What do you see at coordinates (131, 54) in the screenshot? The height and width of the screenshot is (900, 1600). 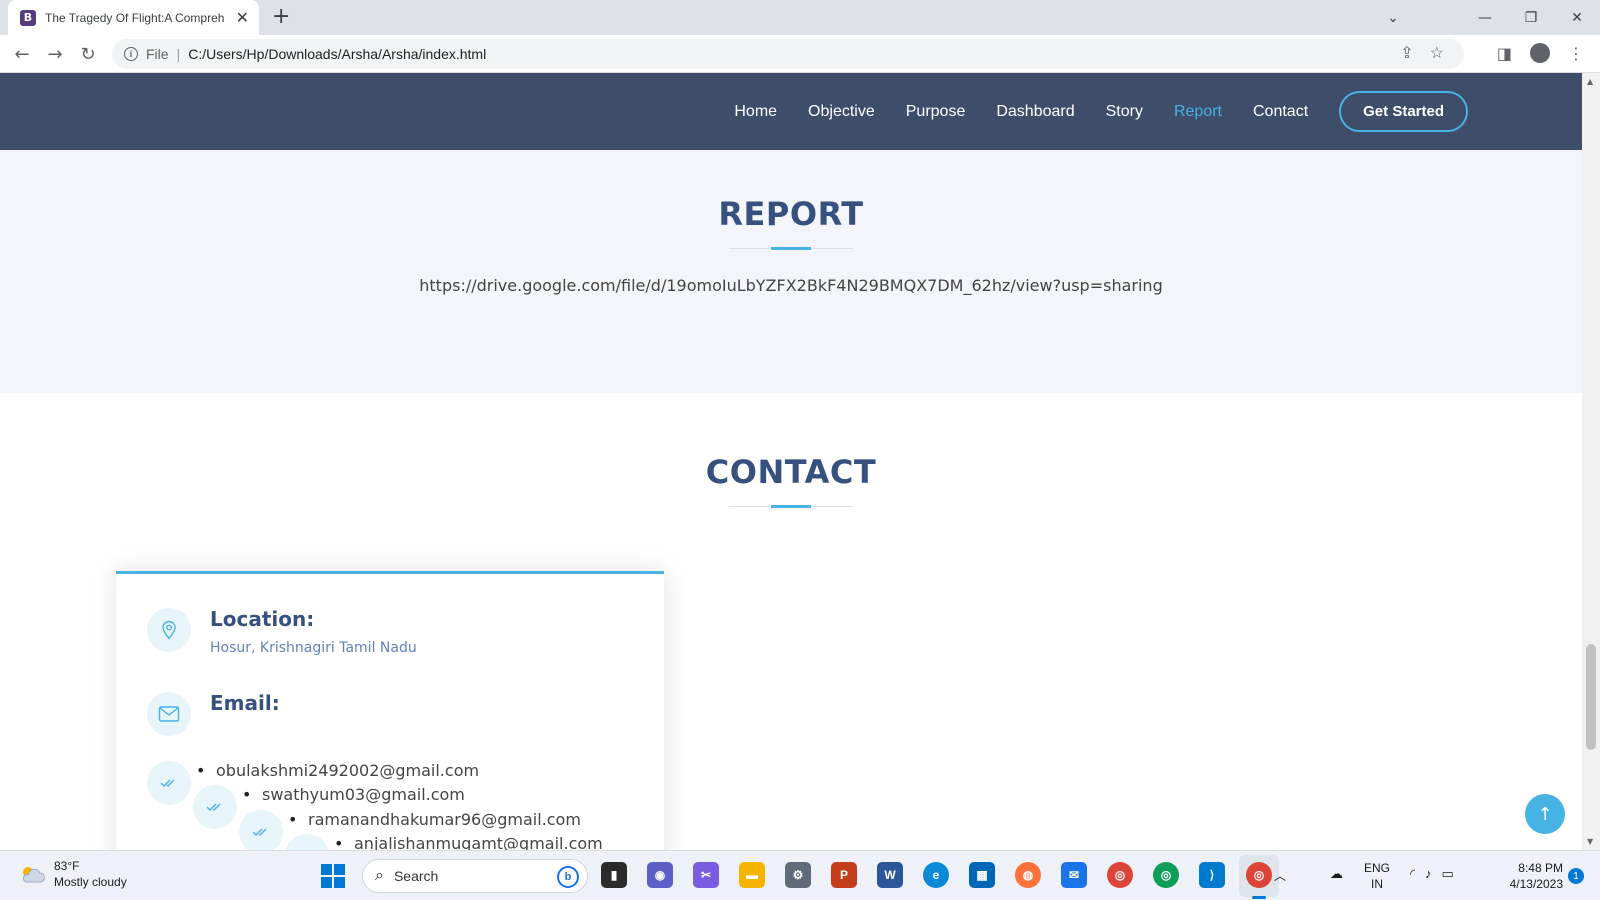 I see `site-info-icon: i` at bounding box center [131, 54].